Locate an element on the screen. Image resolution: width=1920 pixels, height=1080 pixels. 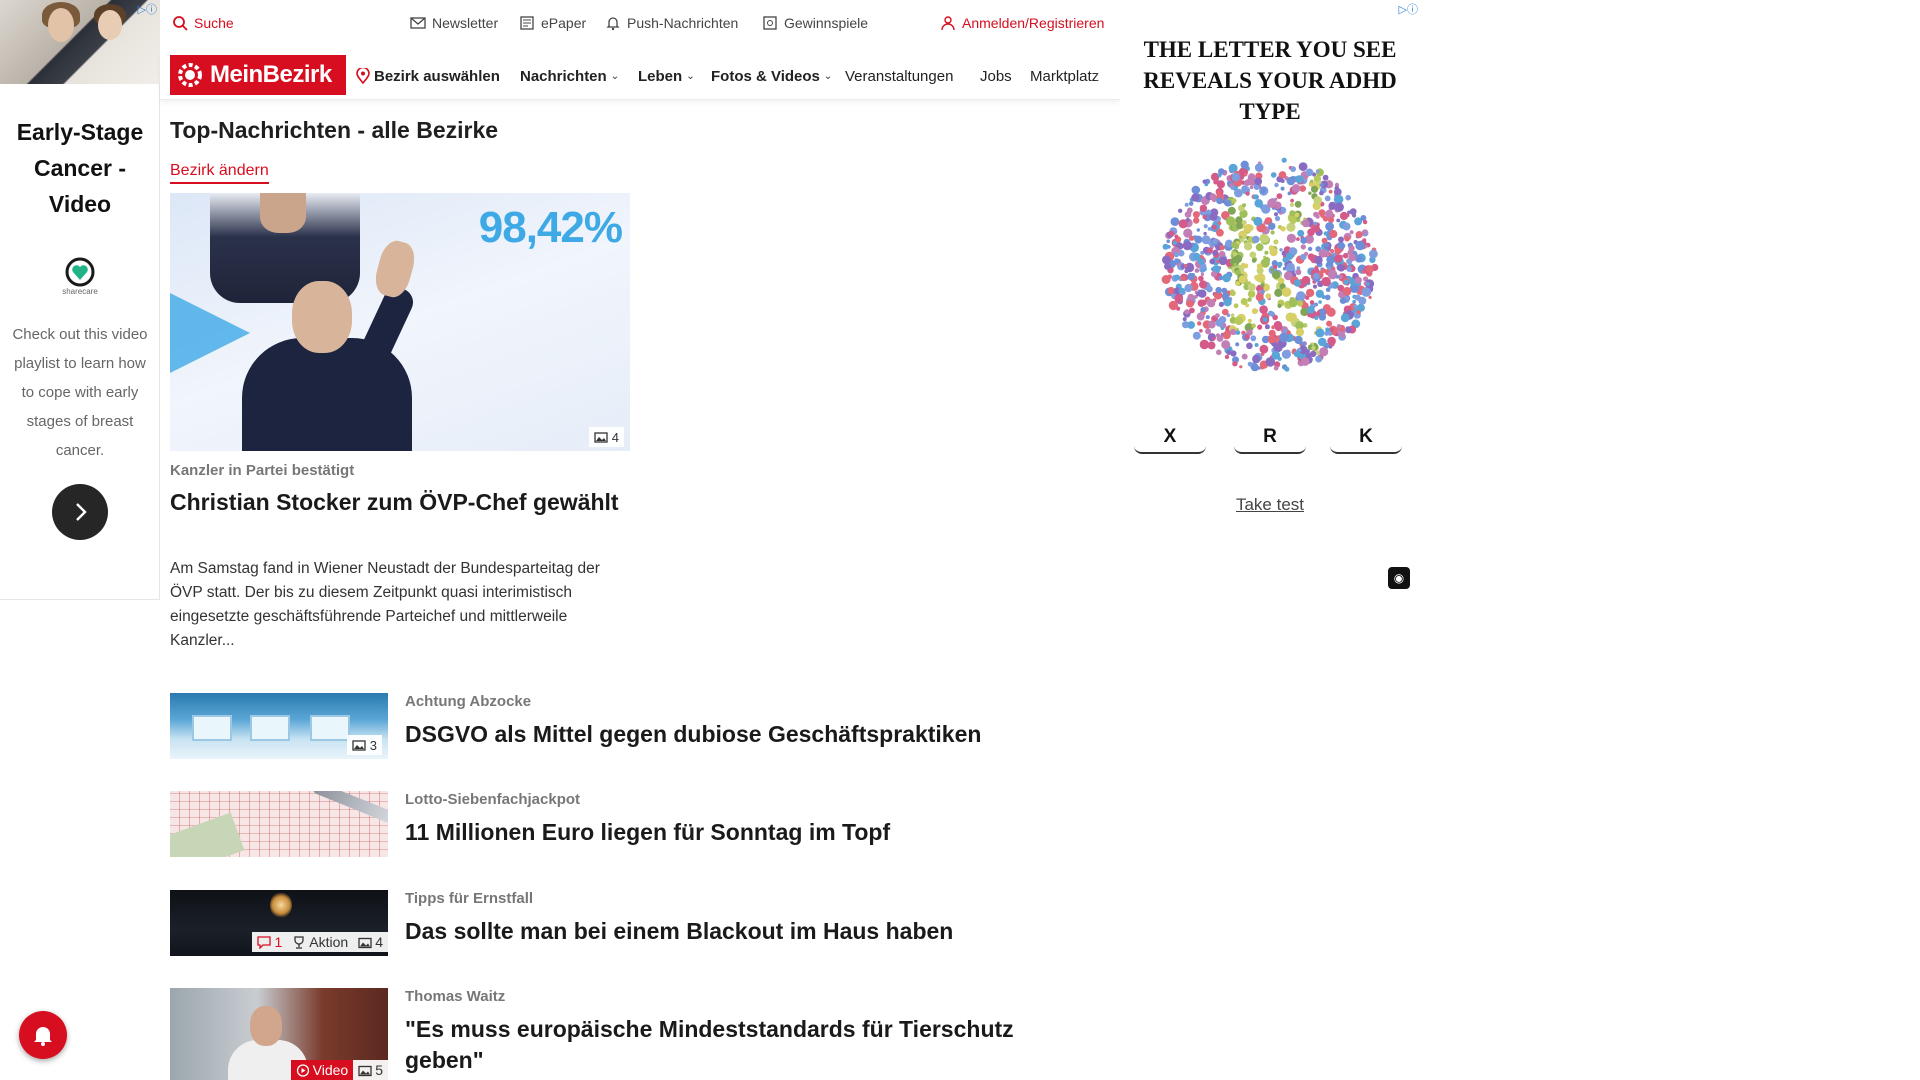
push-notifications-link: Push-Nachrichten is located at coordinates (671, 23).